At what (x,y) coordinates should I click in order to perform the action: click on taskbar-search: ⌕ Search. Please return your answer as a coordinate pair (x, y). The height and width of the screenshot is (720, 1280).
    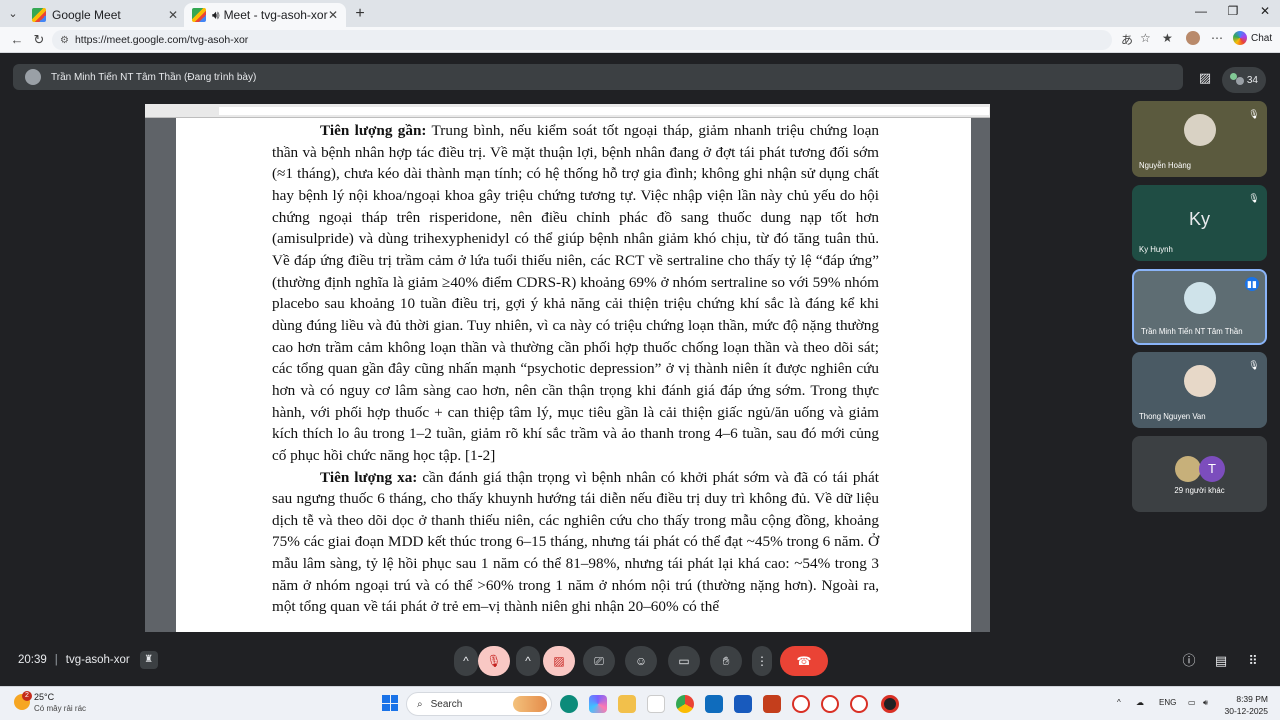
    Looking at the image, I should click on (479, 704).